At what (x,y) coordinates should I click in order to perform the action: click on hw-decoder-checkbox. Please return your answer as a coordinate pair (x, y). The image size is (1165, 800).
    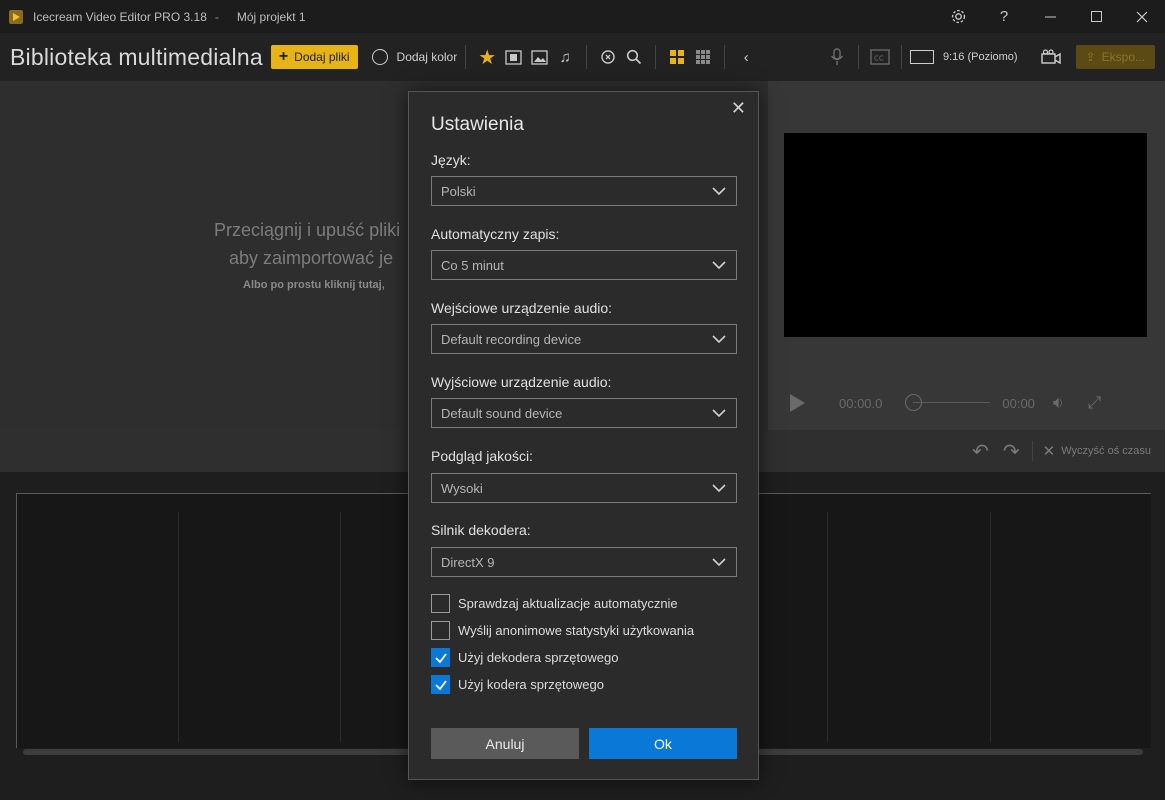
    Looking at the image, I should click on (440, 657).